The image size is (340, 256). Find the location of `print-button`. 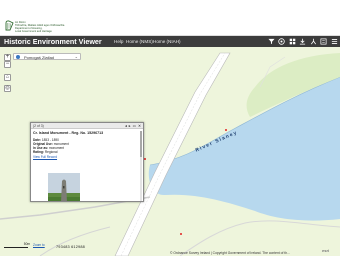

print-button is located at coordinates (324, 42).